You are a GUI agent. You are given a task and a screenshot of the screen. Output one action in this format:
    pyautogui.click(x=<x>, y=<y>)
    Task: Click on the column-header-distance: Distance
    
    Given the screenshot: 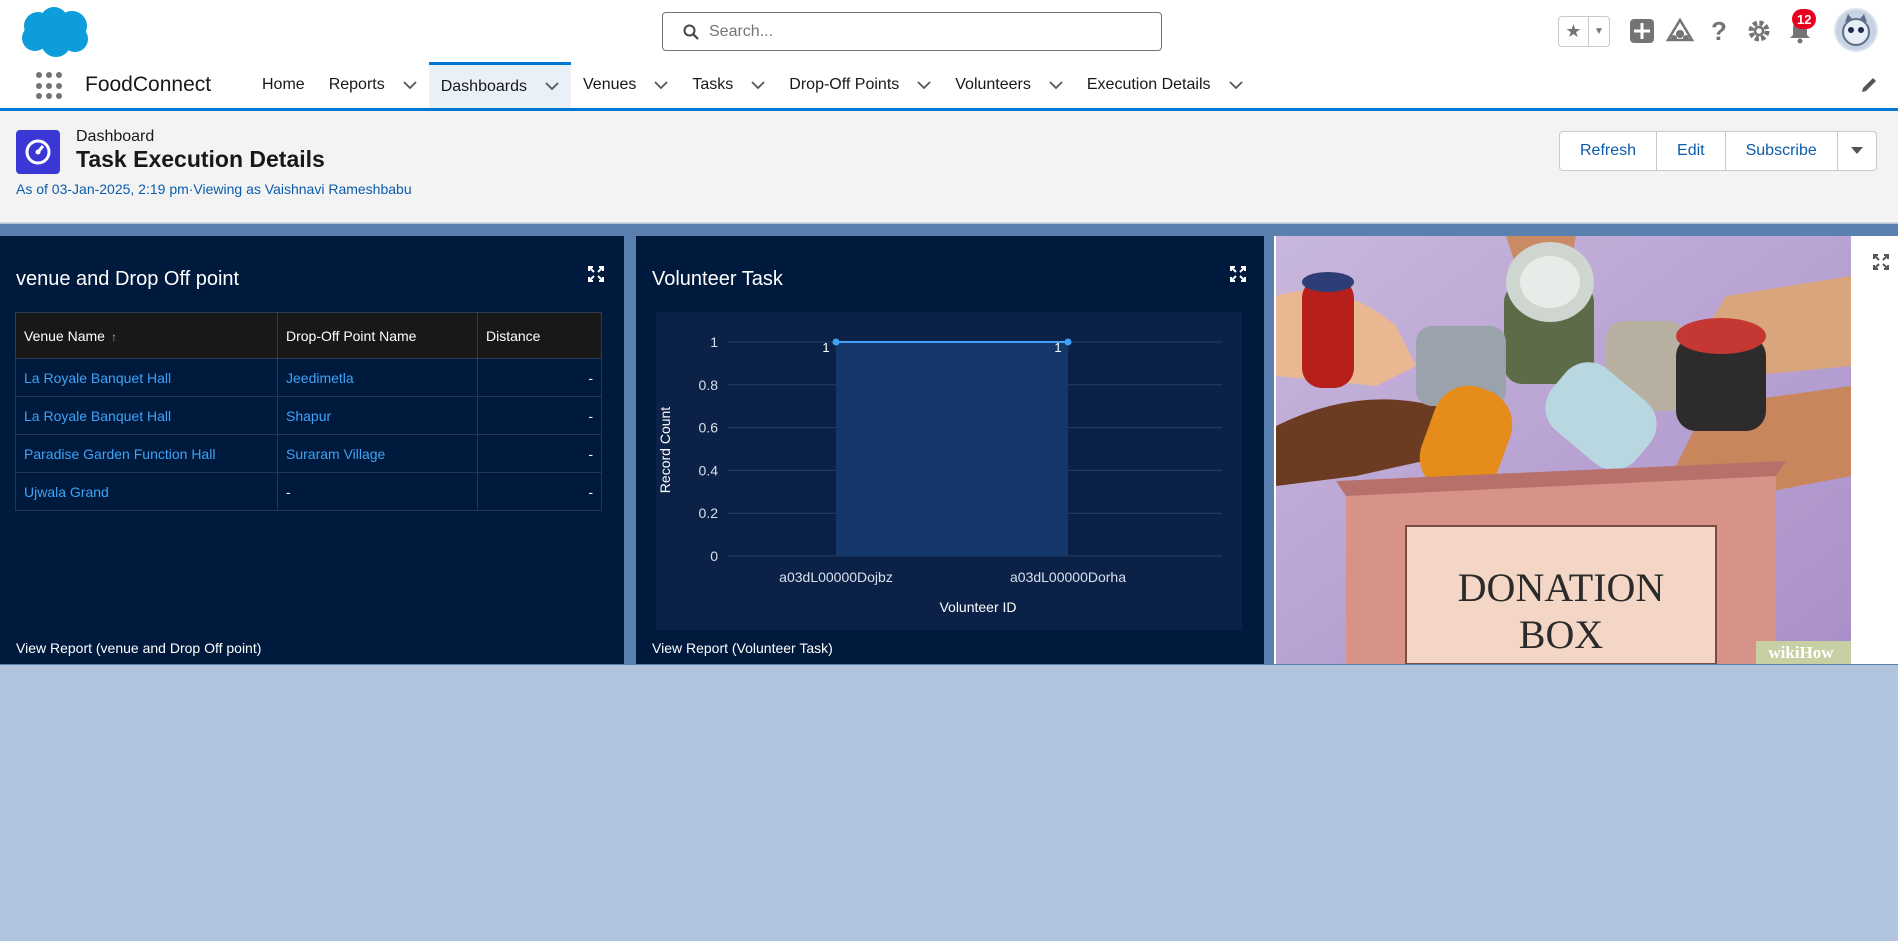 What is the action you would take?
    pyautogui.click(x=539, y=335)
    